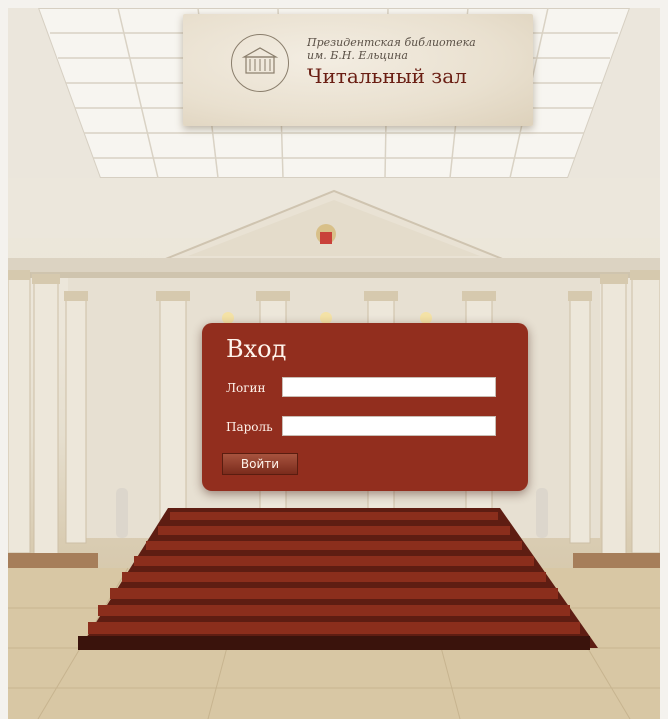 The height and width of the screenshot is (719, 668). I want to click on password-input, so click(389, 426).